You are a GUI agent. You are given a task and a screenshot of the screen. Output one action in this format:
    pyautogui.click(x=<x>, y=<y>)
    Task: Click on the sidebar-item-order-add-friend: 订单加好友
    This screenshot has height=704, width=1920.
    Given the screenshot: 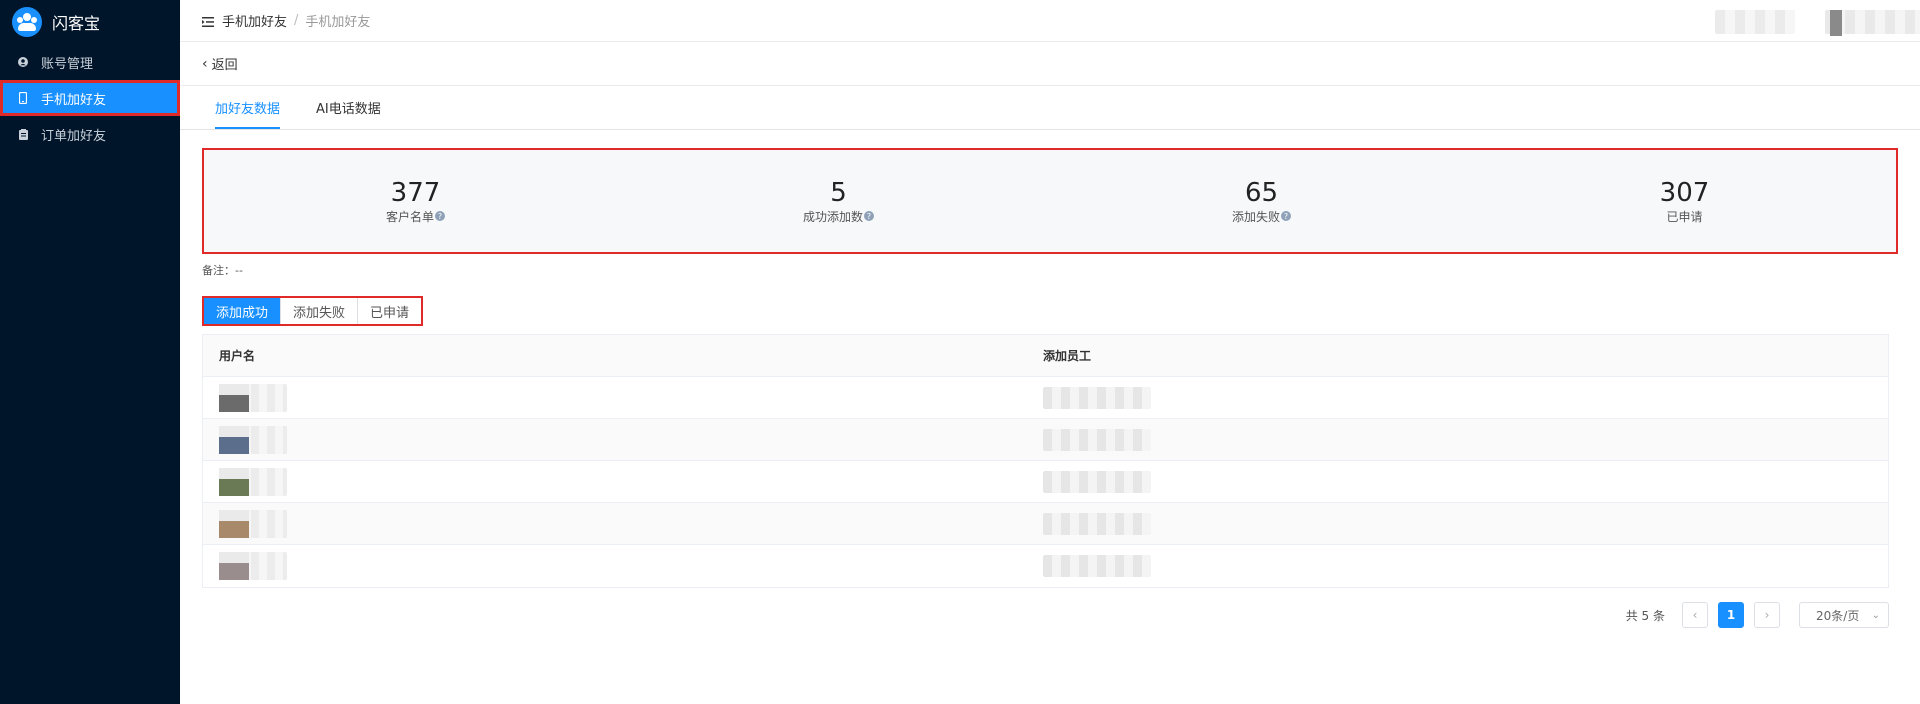 What is the action you would take?
    pyautogui.click(x=90, y=134)
    